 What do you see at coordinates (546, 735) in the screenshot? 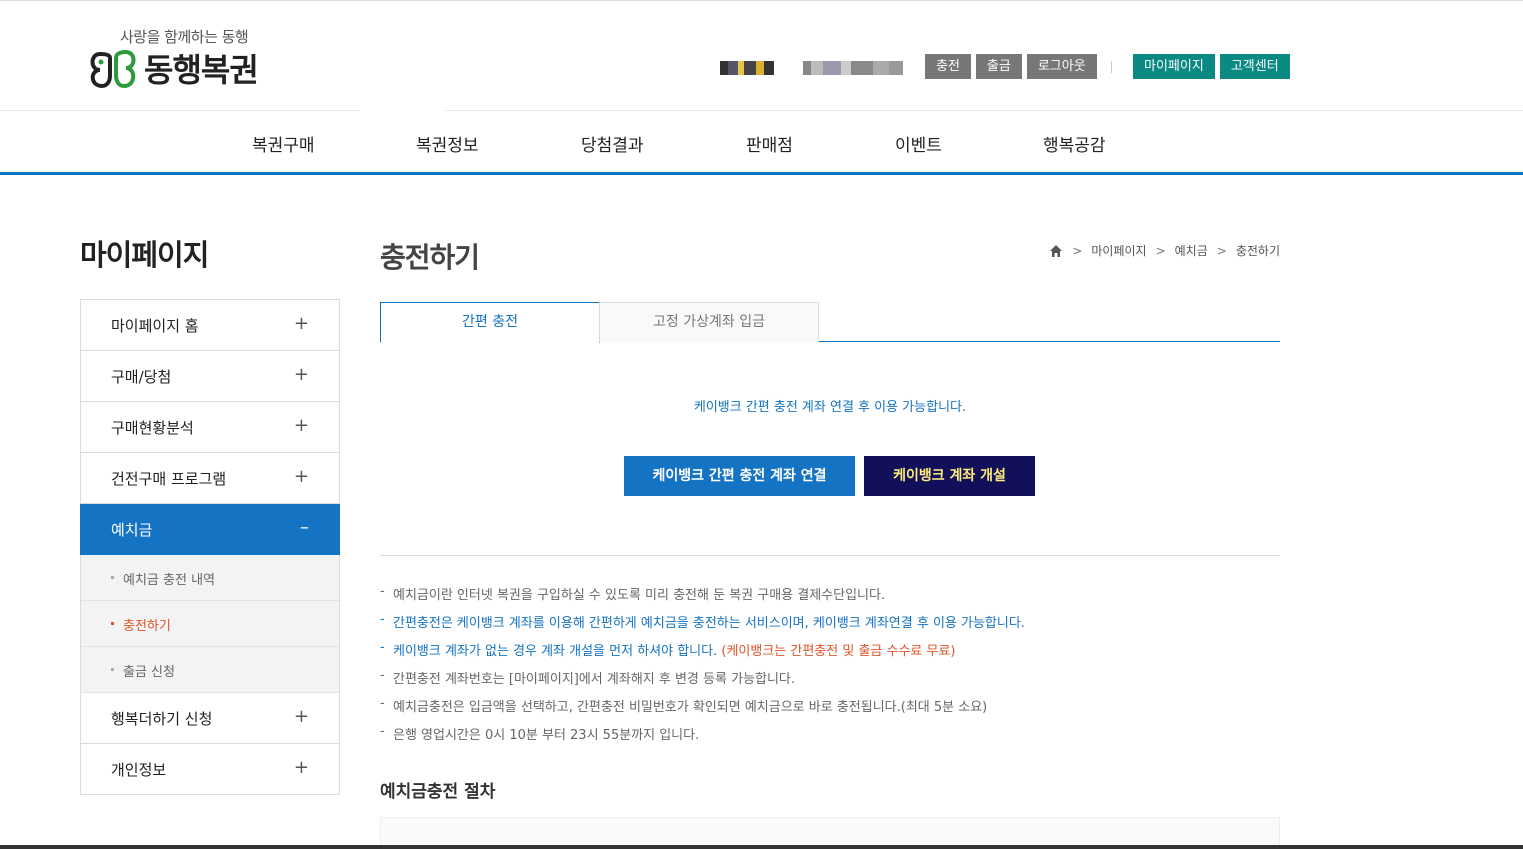
I see `info-text: 은행 영업시간은 0시 10분 부터 23시 55분까지 입니다.` at bounding box center [546, 735].